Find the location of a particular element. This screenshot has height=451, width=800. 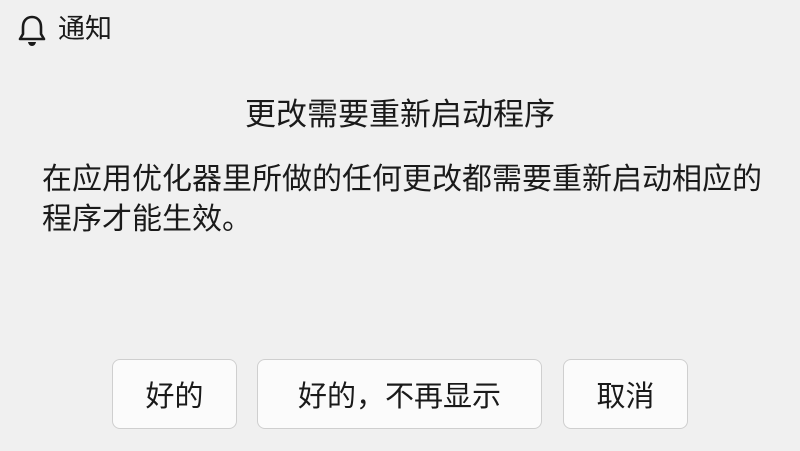

dialog-heading: 更改需要重新启动程序 is located at coordinates (400, 115).